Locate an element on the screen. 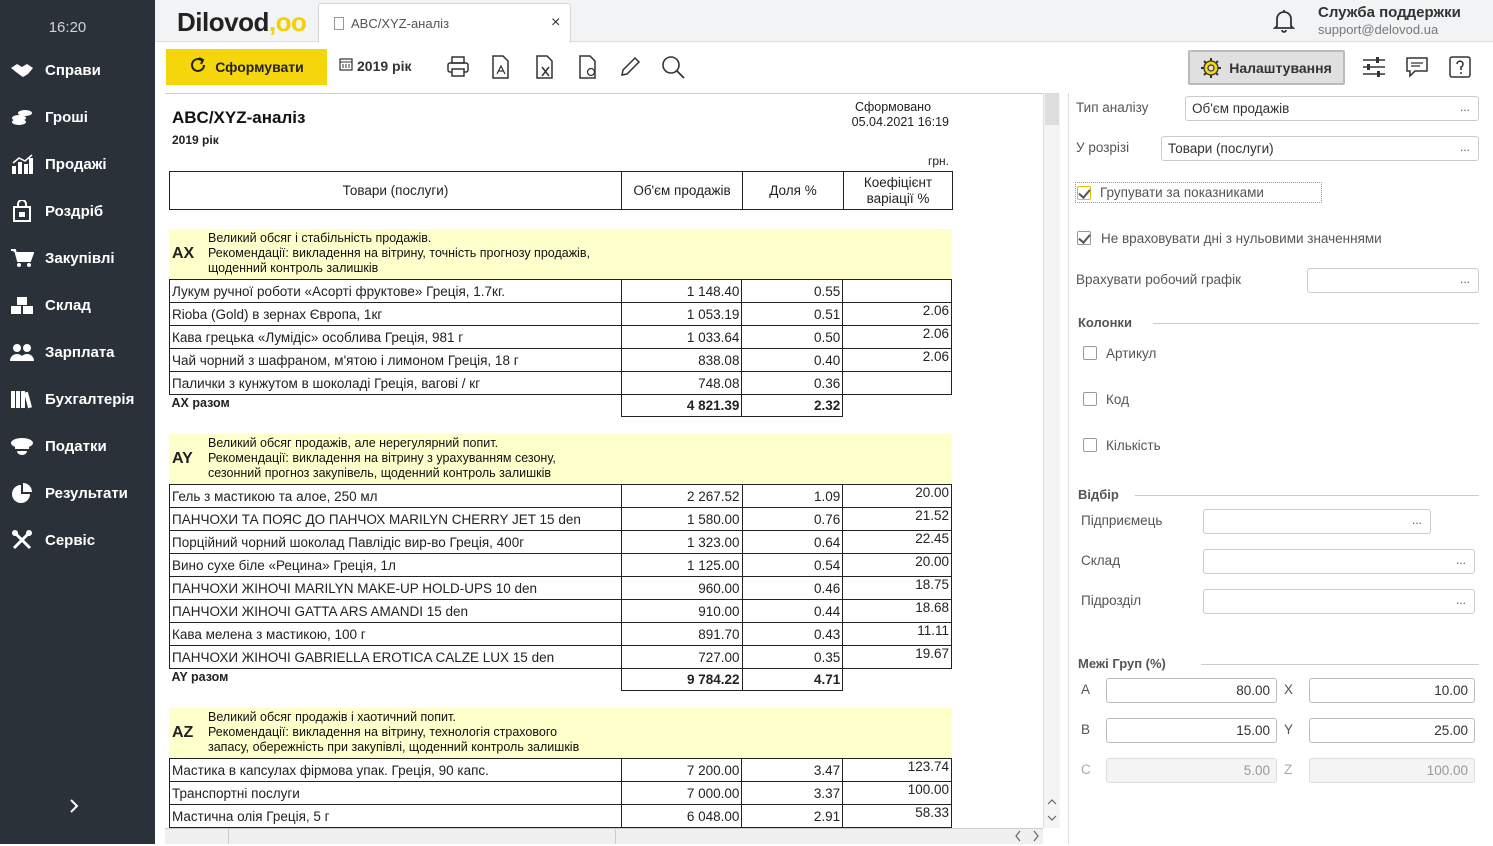  export-excel-icon is located at coordinates (545, 67).